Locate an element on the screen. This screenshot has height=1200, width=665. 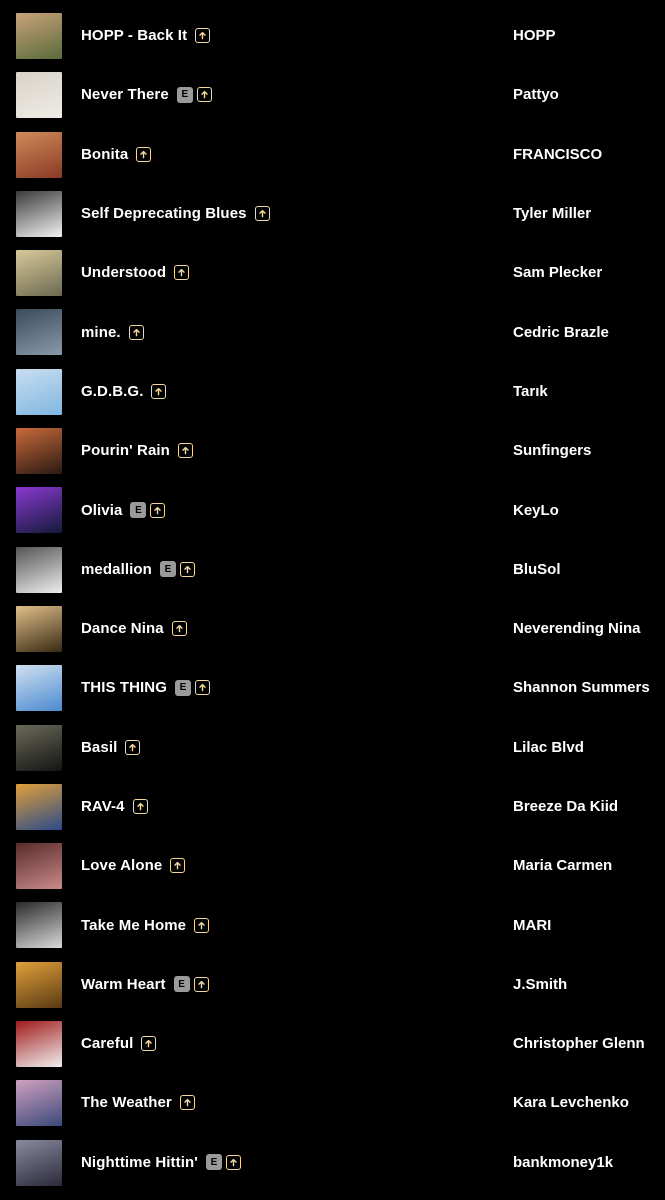
track-title: Nighttime Hittin' is located at coordinates (139, 1162).